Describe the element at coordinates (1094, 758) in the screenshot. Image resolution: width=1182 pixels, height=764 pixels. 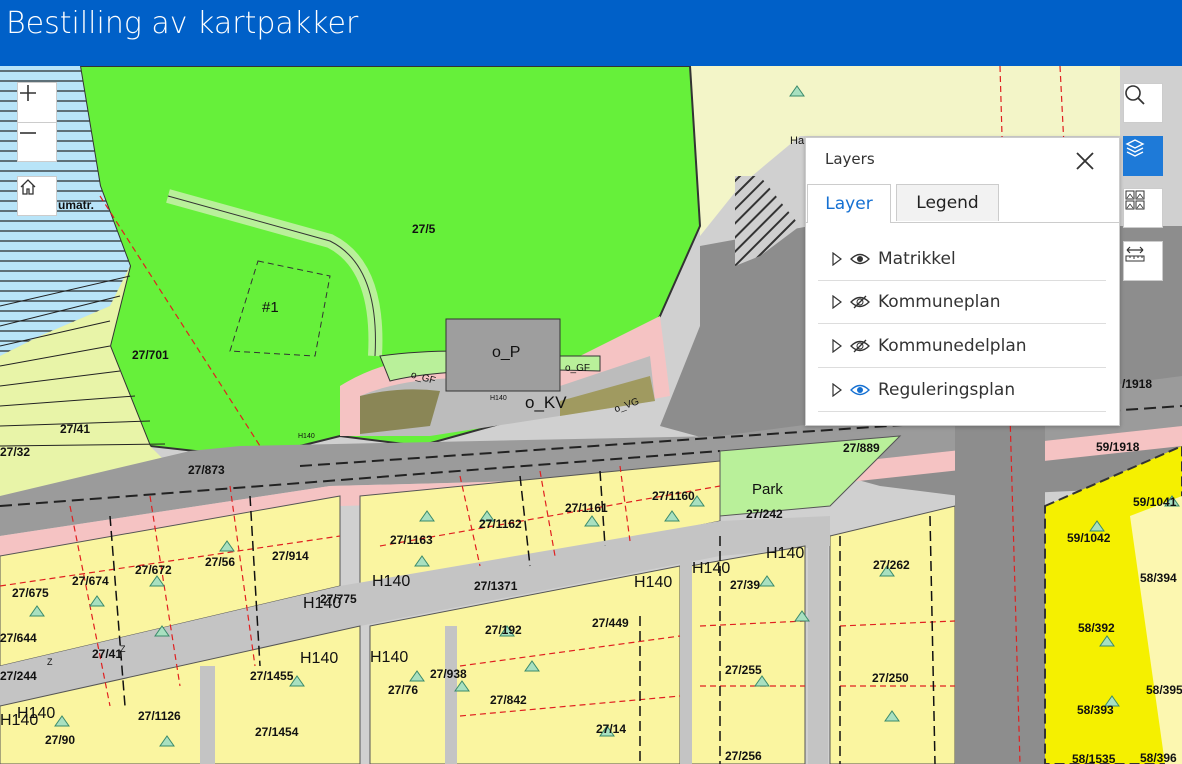
I see `map-label: 58/1535` at that location.